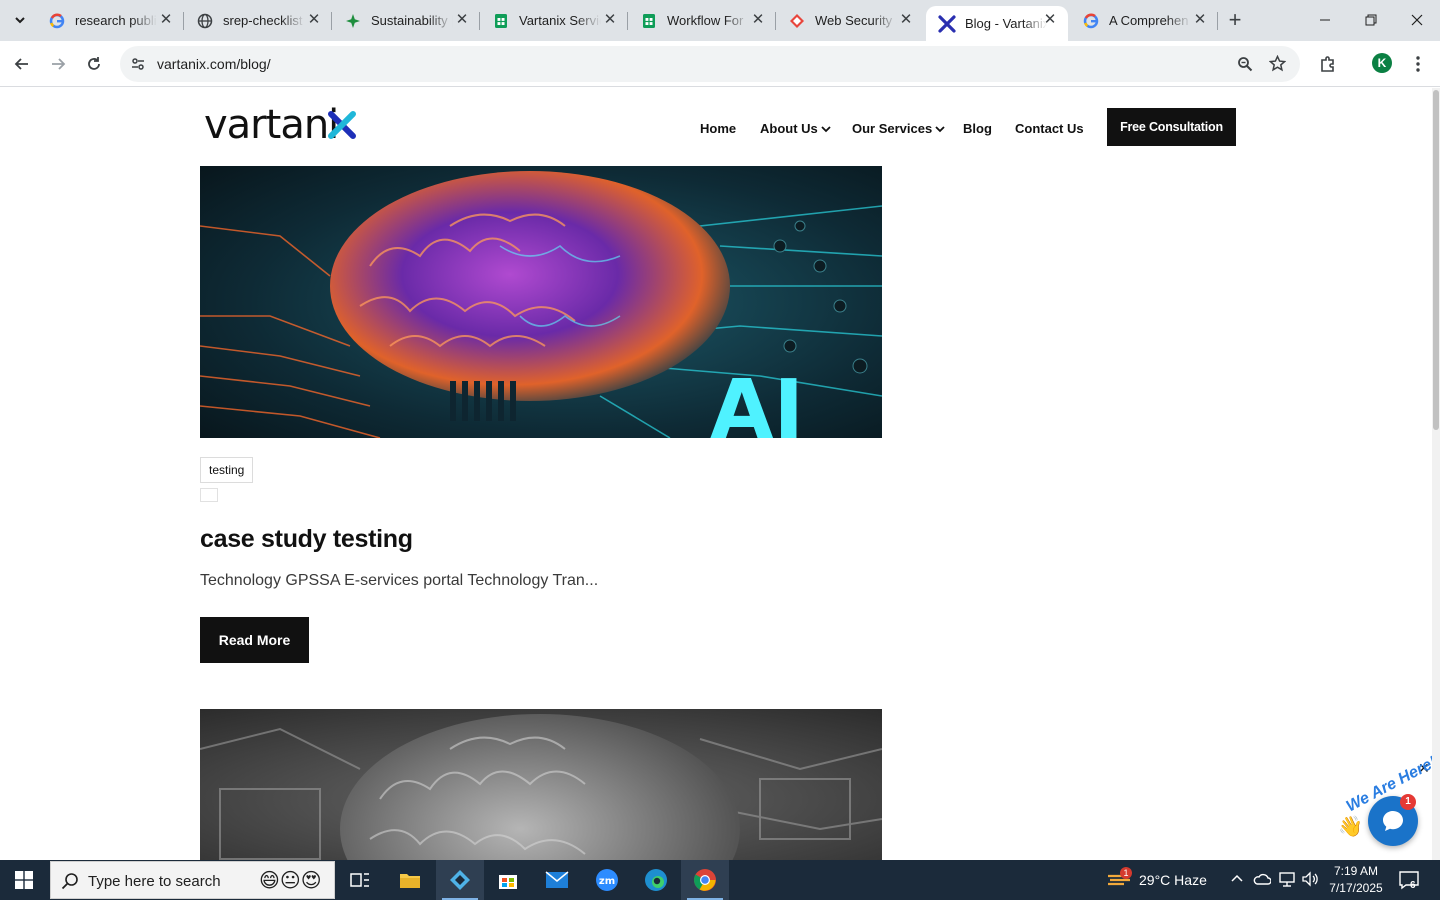  I want to click on tab-workflow: Workflow For ✕, so click(702, 20).